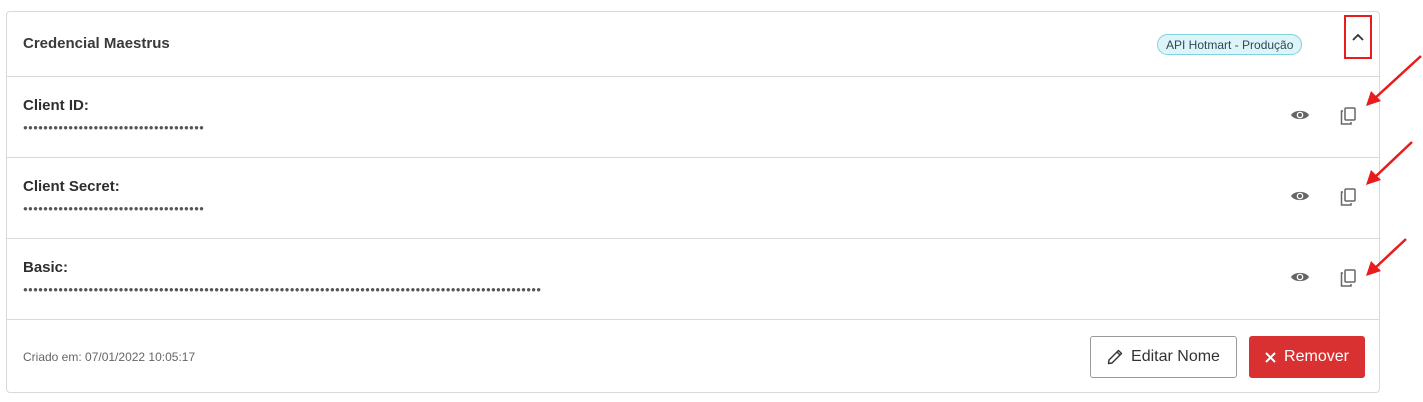  Describe the element at coordinates (1115, 357) in the screenshot. I see `pencil-icon` at that location.